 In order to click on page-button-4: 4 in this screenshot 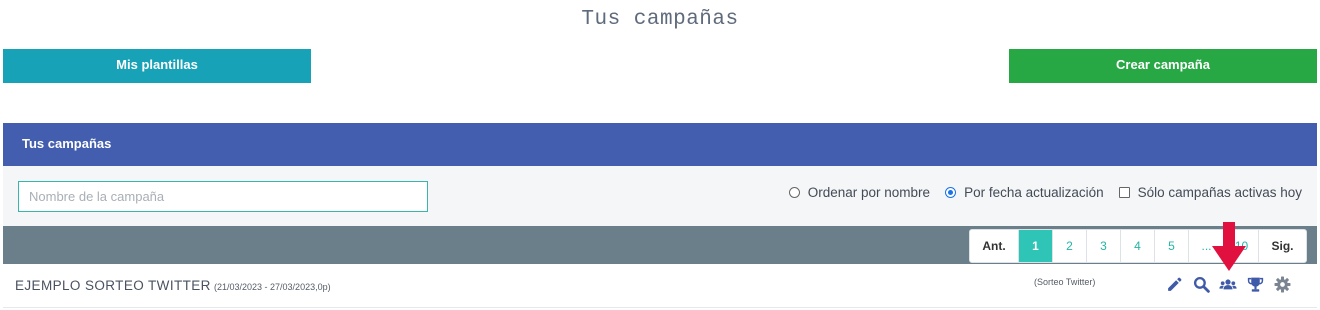, I will do `click(1137, 246)`.